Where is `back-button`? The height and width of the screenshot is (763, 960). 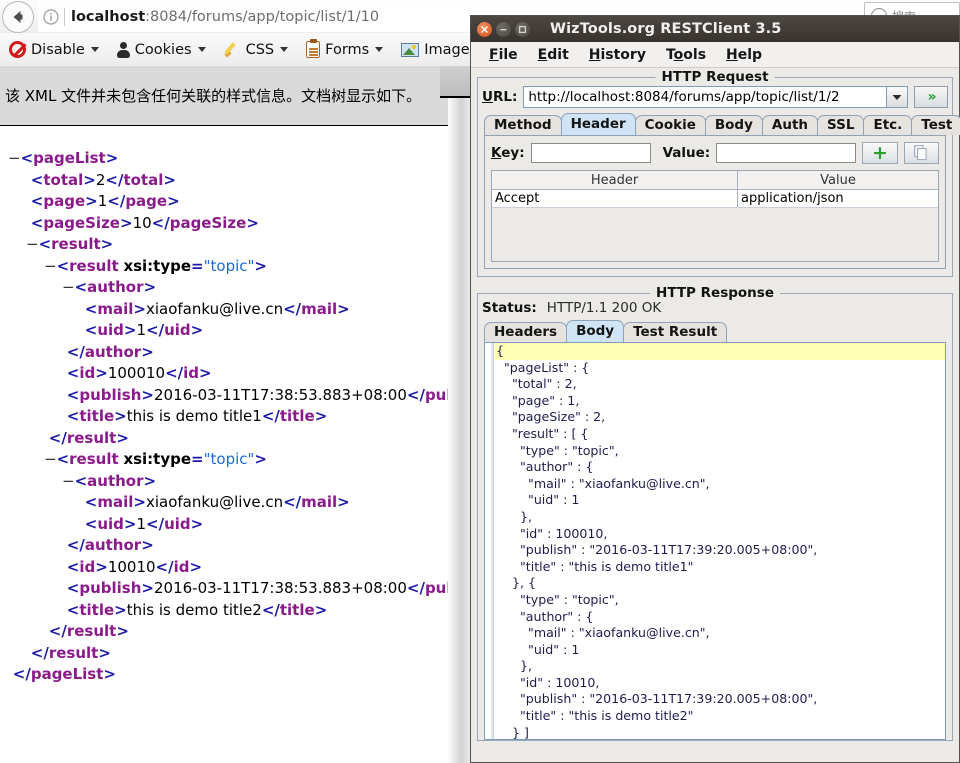 back-button is located at coordinates (18, 16).